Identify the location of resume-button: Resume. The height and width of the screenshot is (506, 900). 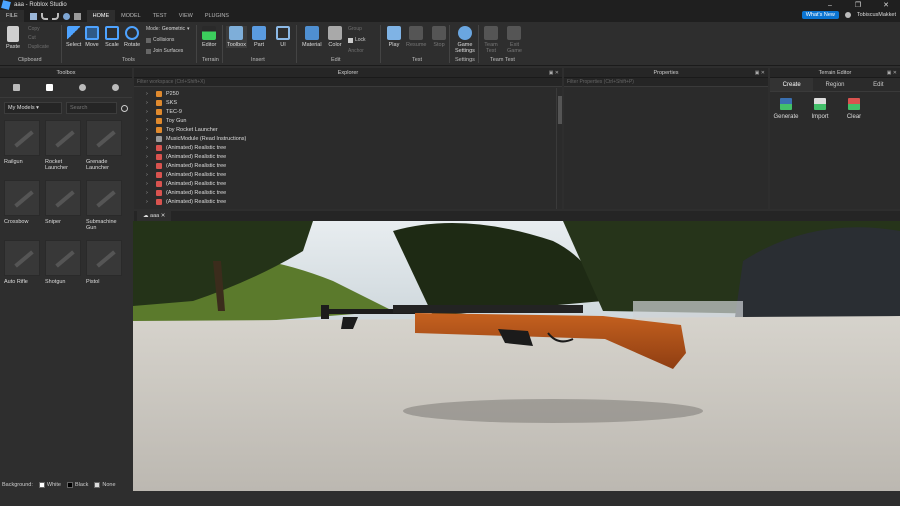
(416, 37).